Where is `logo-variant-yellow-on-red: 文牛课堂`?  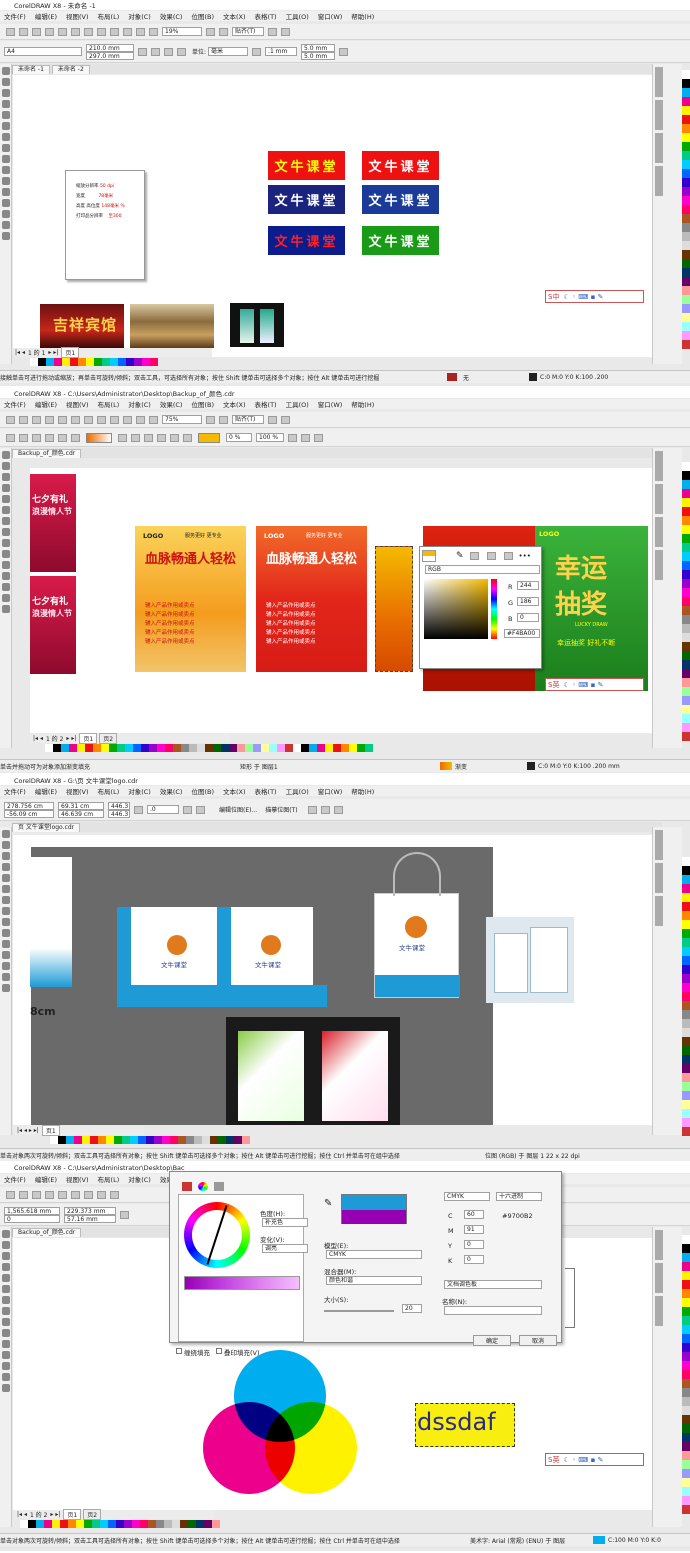 logo-variant-yellow-on-red: 文牛课堂 is located at coordinates (306, 165).